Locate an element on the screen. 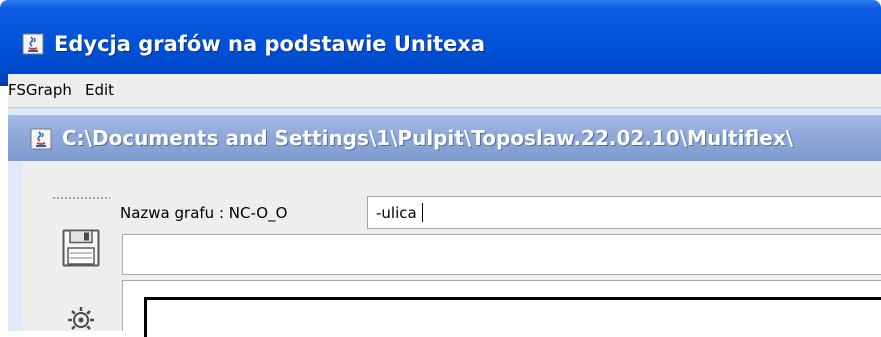 The height and width of the screenshot is (337, 881). graph-name-label: Nazwa grafu : NC-O_O is located at coordinates (204, 213).